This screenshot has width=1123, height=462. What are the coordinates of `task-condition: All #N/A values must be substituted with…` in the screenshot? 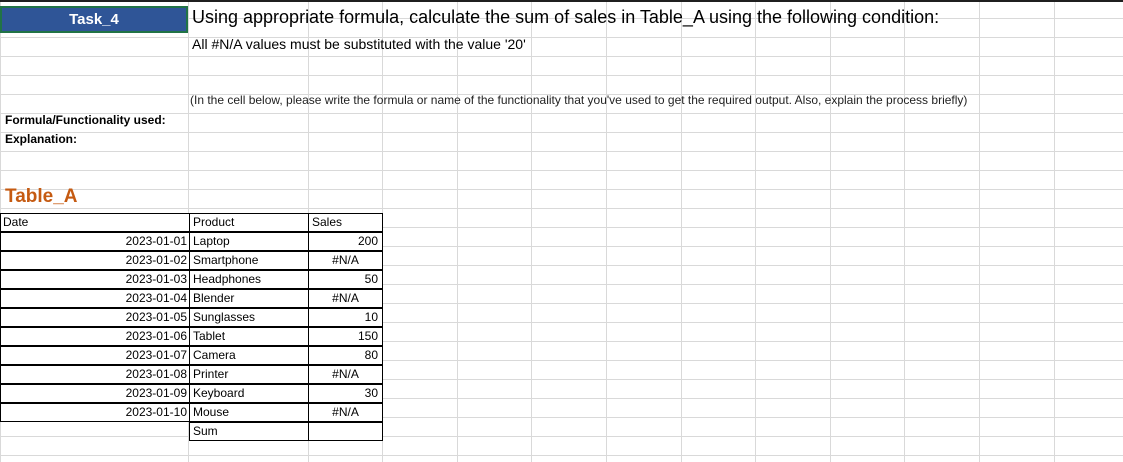 It's located at (359, 44).